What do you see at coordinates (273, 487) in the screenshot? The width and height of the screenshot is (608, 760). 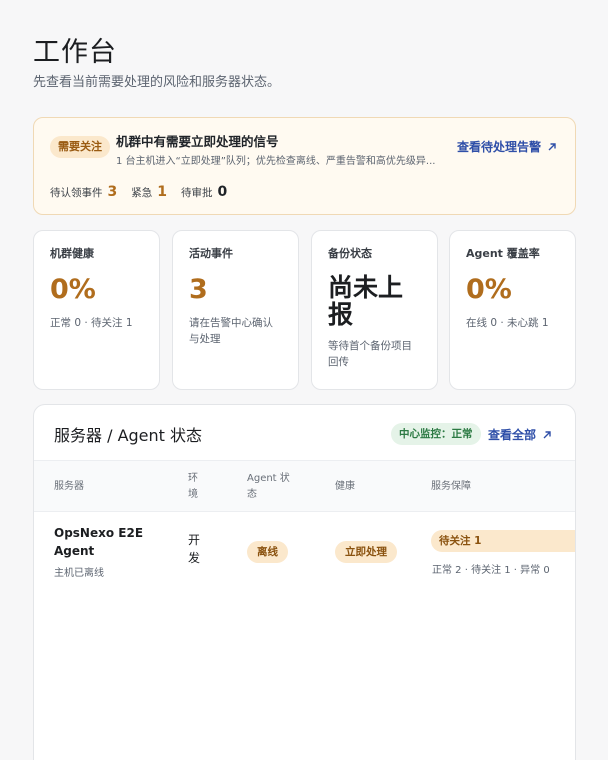 I see `column-header-agent-status: Agent 状态` at bounding box center [273, 487].